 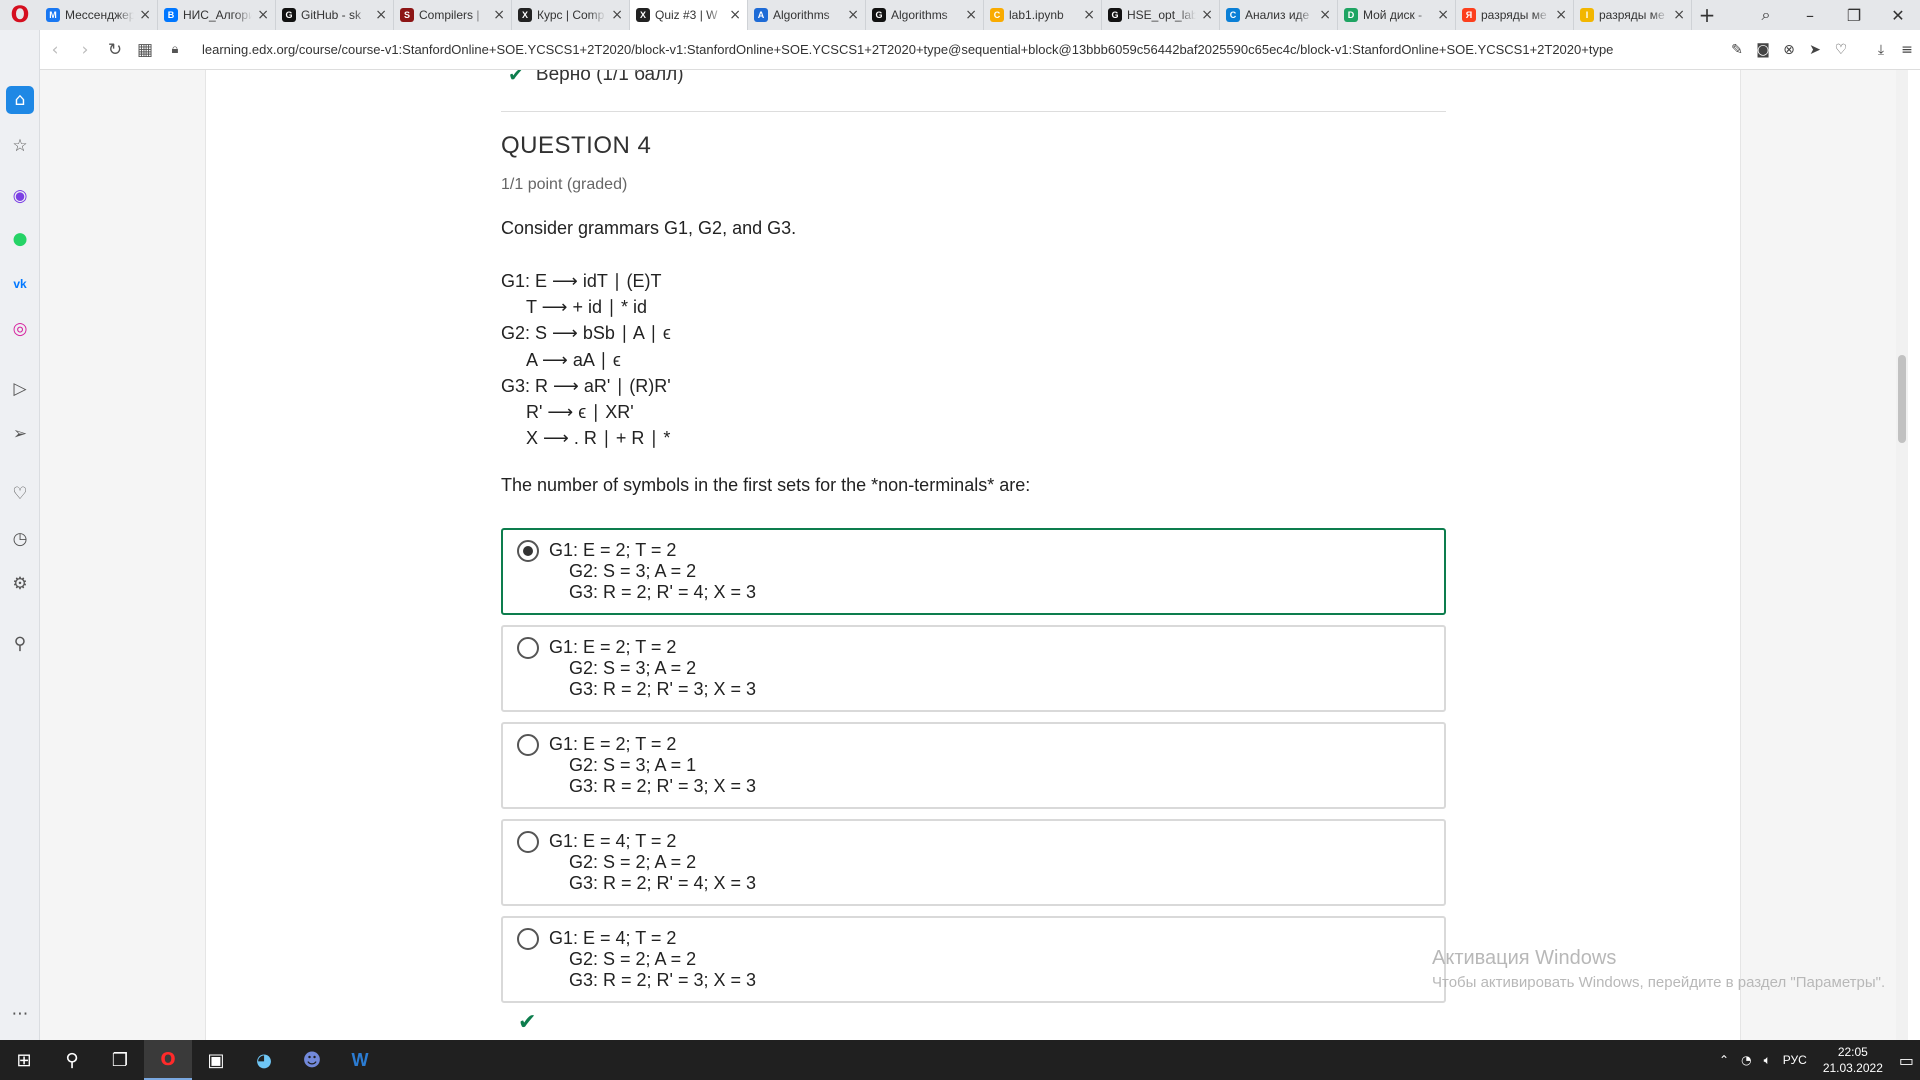 What do you see at coordinates (20, 146) in the screenshot?
I see `star-icon: ☆` at bounding box center [20, 146].